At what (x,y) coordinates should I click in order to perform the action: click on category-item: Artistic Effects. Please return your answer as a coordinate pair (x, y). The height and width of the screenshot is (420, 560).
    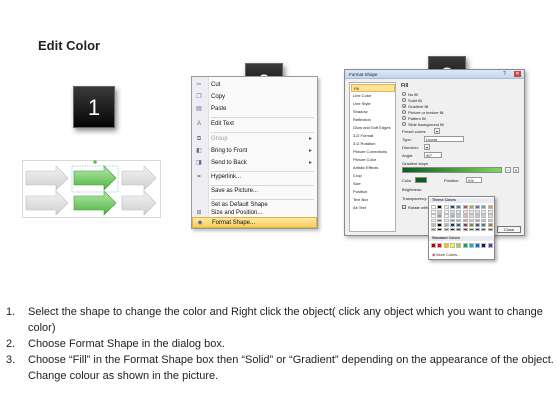
    Looking at the image, I should click on (373, 168).